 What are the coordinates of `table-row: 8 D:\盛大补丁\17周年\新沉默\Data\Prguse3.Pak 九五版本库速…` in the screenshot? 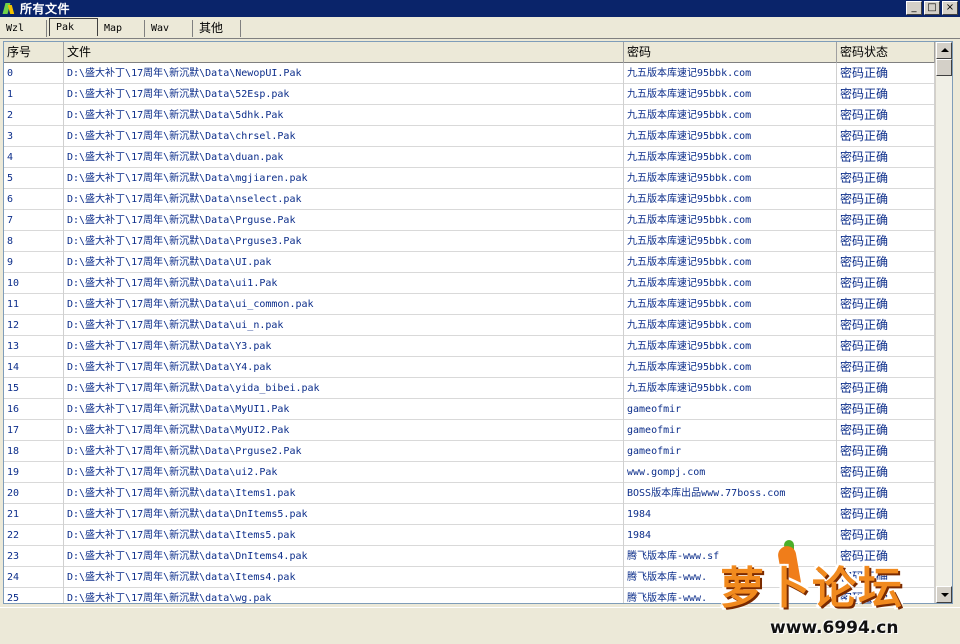 It's located at (469, 241).